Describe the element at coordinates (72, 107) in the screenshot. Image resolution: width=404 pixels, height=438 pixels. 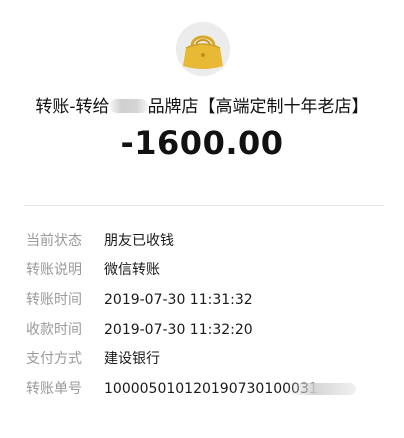
I see `merchant-title-prefix: 转账-转给` at that location.